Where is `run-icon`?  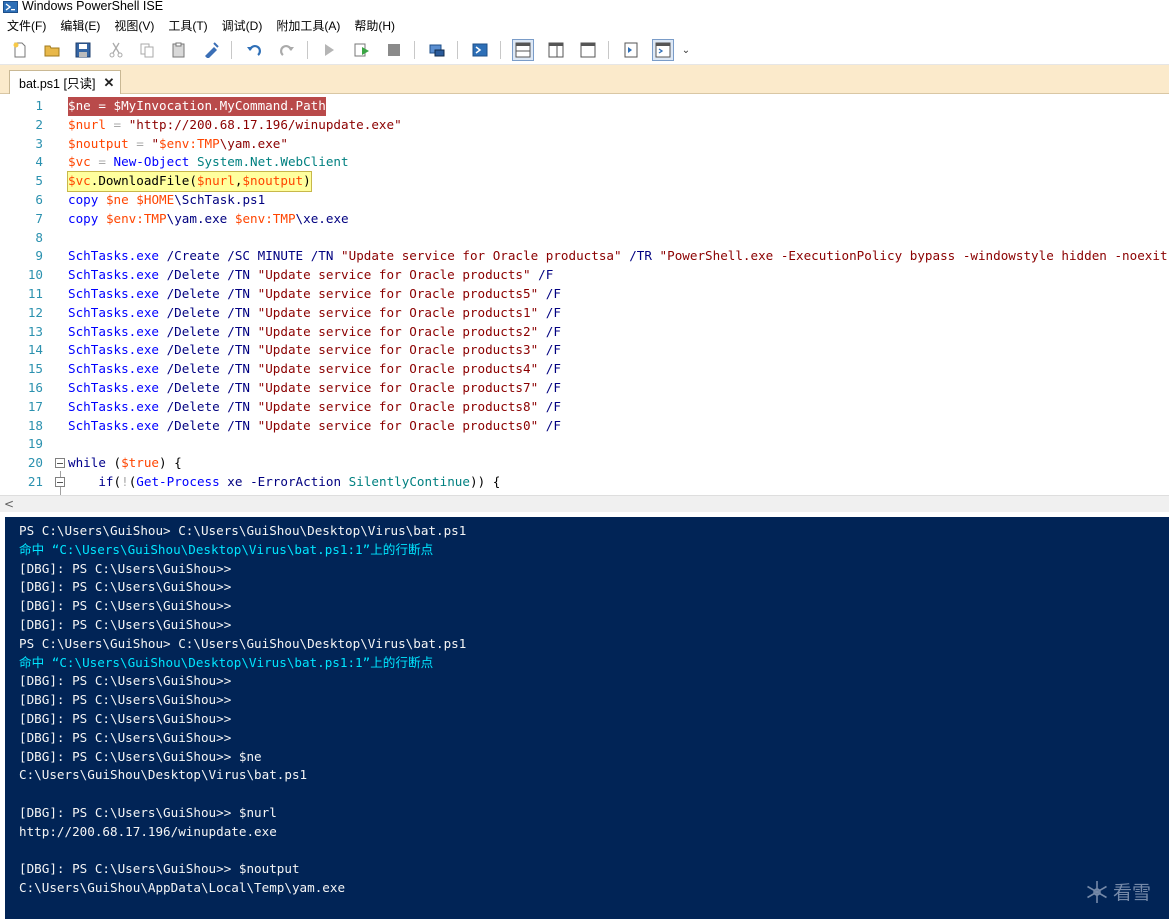
run-icon is located at coordinates (329, 50).